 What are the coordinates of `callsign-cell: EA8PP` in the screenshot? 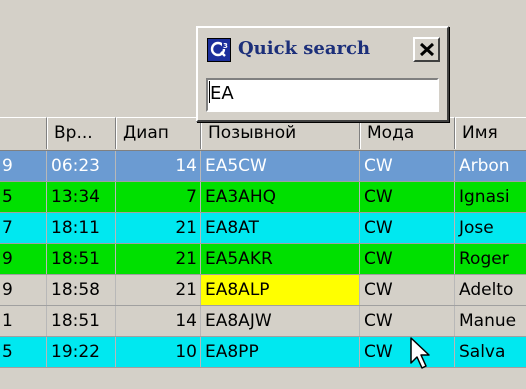 It's located at (280, 352).